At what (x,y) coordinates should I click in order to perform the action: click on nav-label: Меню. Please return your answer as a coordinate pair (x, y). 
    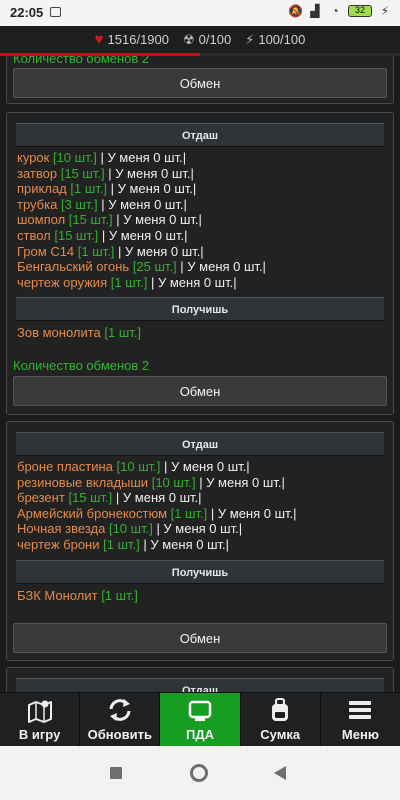
    Looking at the image, I should click on (360, 734).